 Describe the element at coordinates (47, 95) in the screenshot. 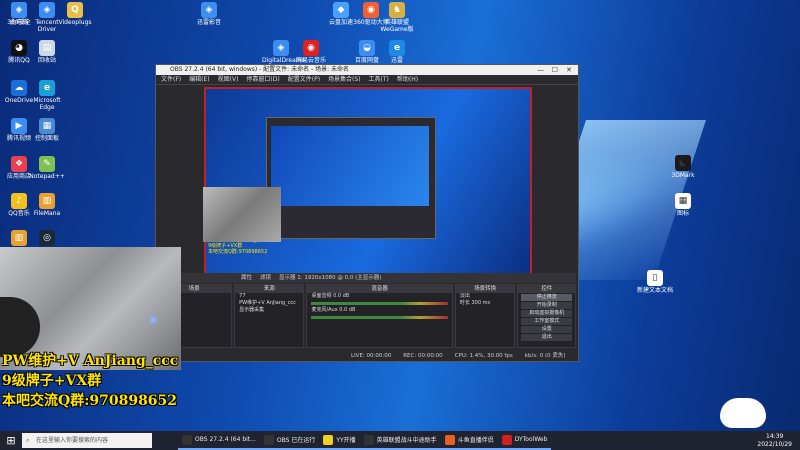

I see `desktop-icon: e Microsoft Edge` at that location.